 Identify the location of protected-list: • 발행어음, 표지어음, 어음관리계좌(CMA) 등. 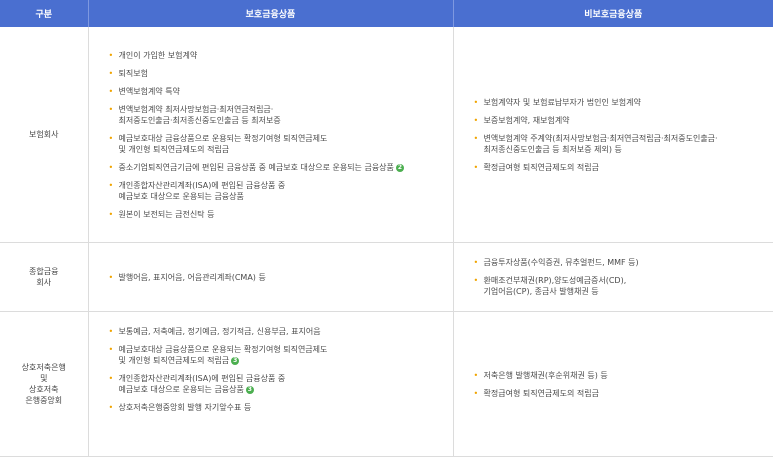
(279, 277).